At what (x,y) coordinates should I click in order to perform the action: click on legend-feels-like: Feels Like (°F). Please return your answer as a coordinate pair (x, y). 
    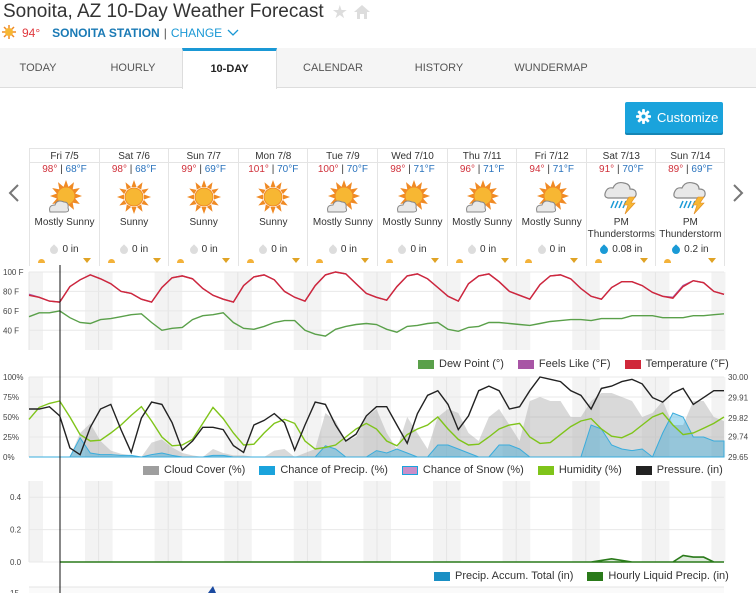
    Looking at the image, I should click on (575, 364).